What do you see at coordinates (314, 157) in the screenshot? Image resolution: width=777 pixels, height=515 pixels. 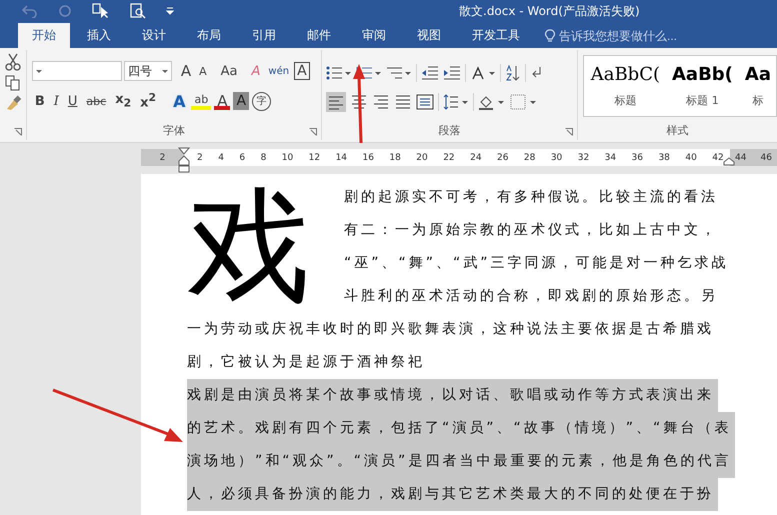 I see `ruler-number: 12` at bounding box center [314, 157].